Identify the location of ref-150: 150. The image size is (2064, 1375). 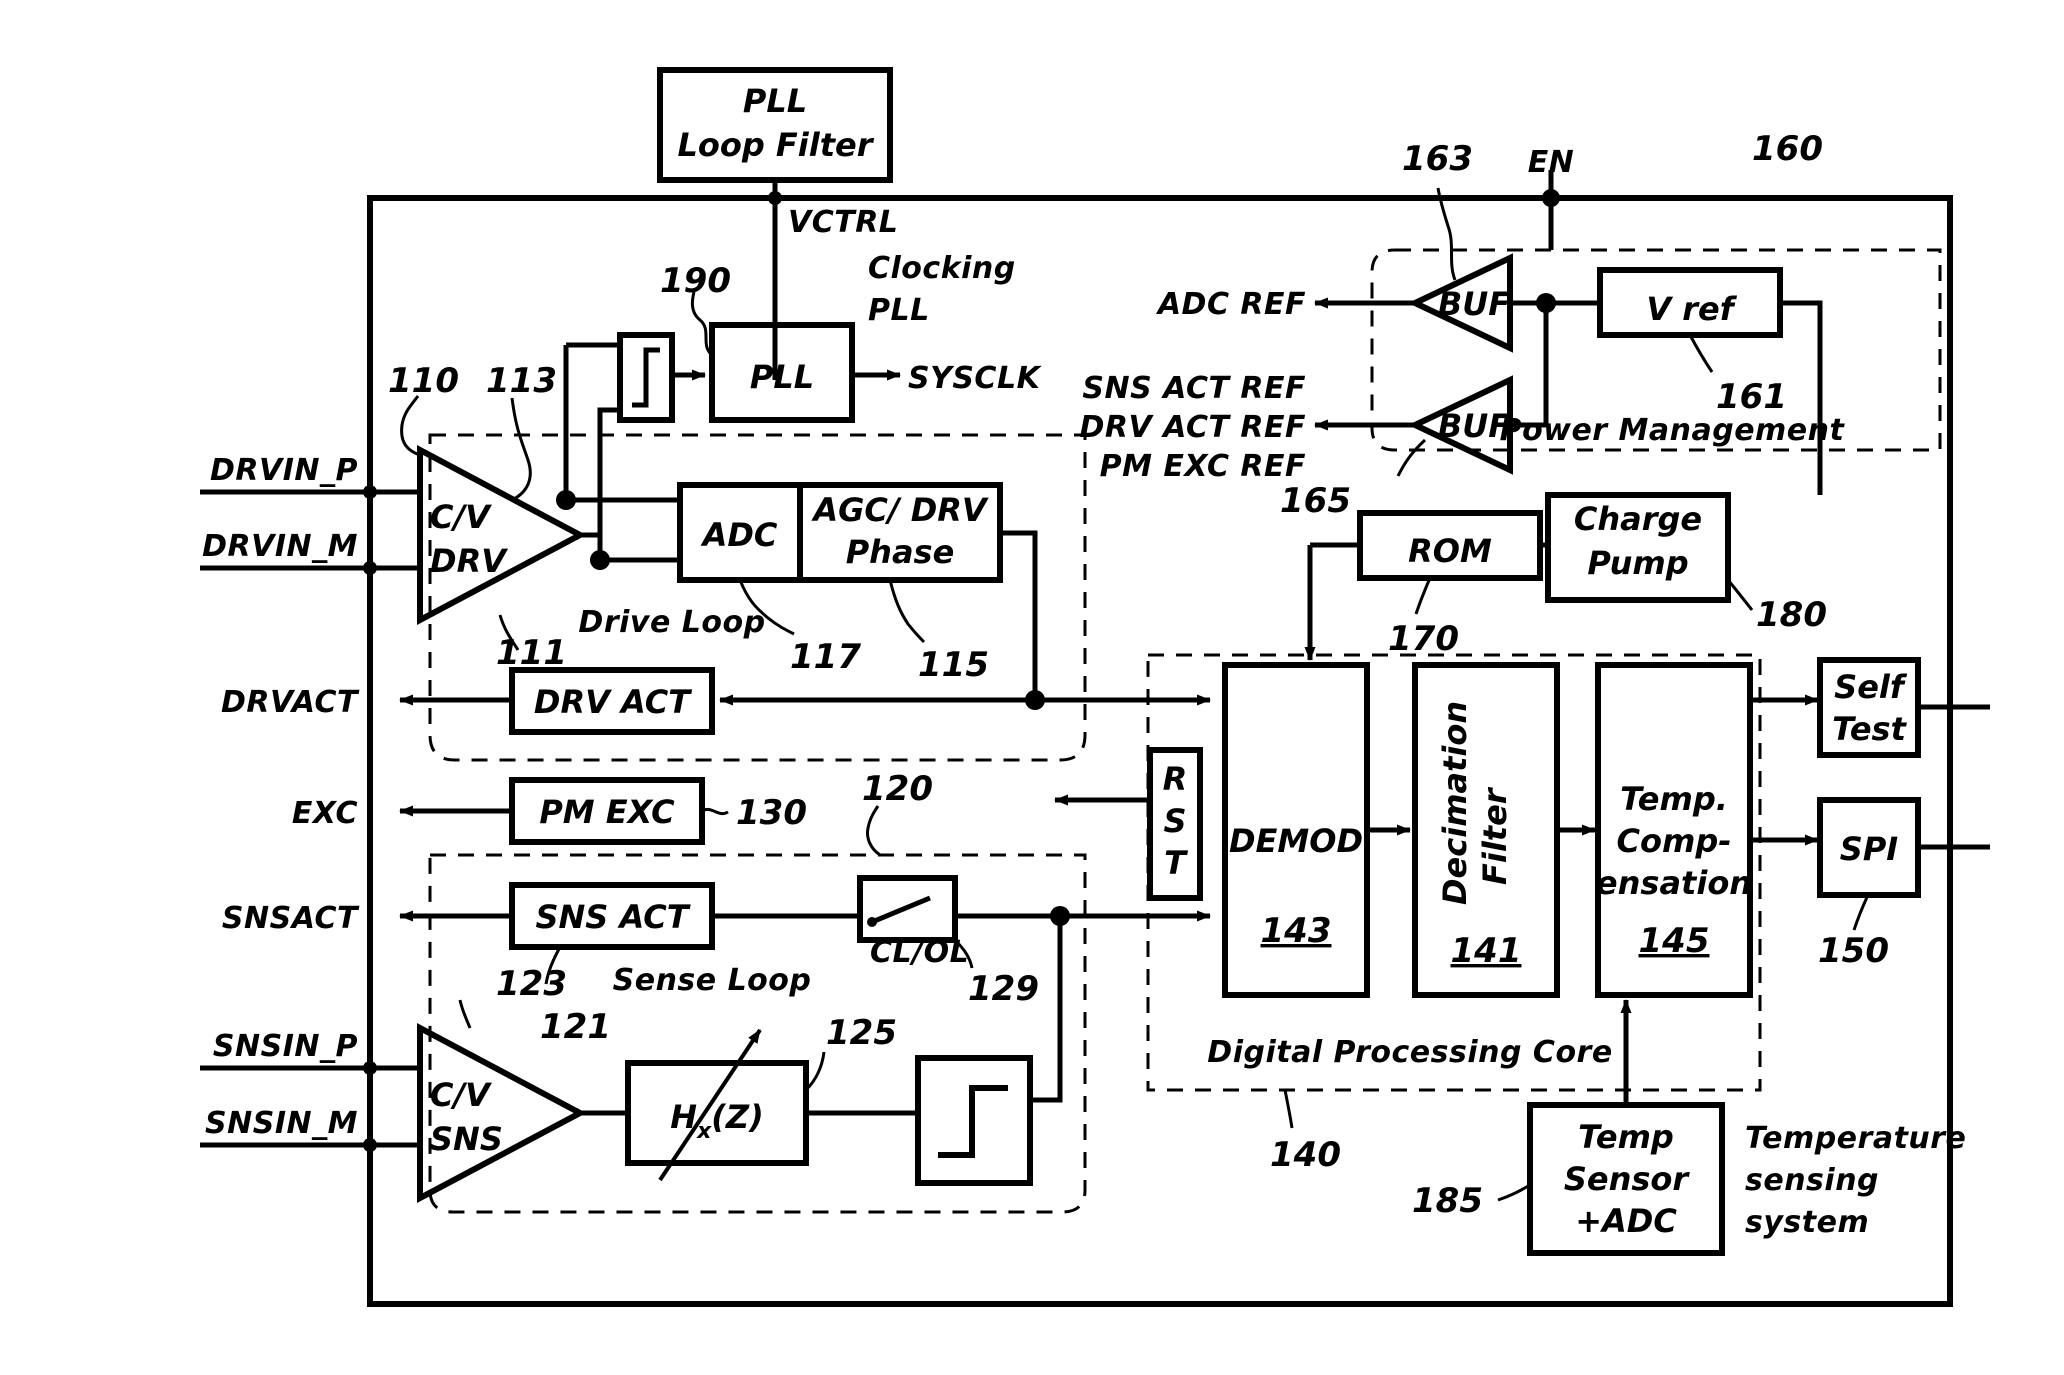
(1853, 951).